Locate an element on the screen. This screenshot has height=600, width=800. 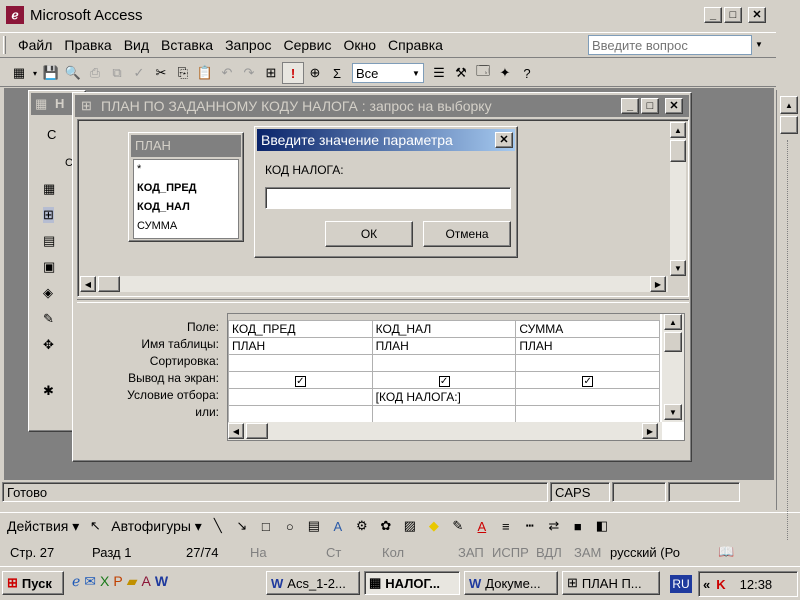
ok-button: ОК is located at coordinates (369, 234).